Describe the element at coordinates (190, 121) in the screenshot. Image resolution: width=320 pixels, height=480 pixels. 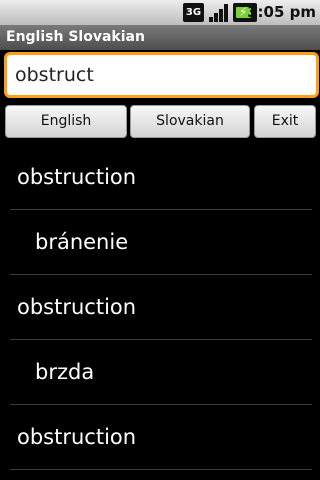
I see `slovakian-button: Slovakian` at that location.